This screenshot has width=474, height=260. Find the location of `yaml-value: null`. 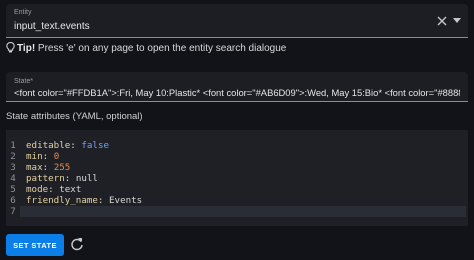

yaml-value: null is located at coordinates (86, 178).